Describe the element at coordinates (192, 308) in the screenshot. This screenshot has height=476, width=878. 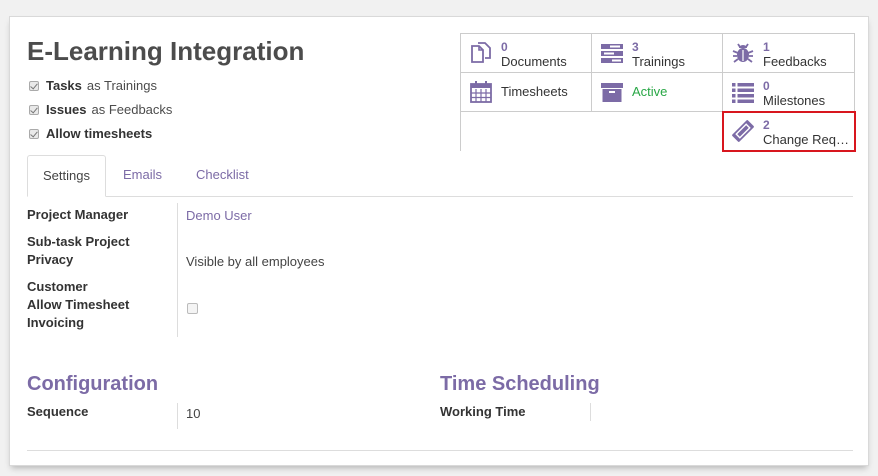
I see `timesheet-invoicing-checkbox` at that location.